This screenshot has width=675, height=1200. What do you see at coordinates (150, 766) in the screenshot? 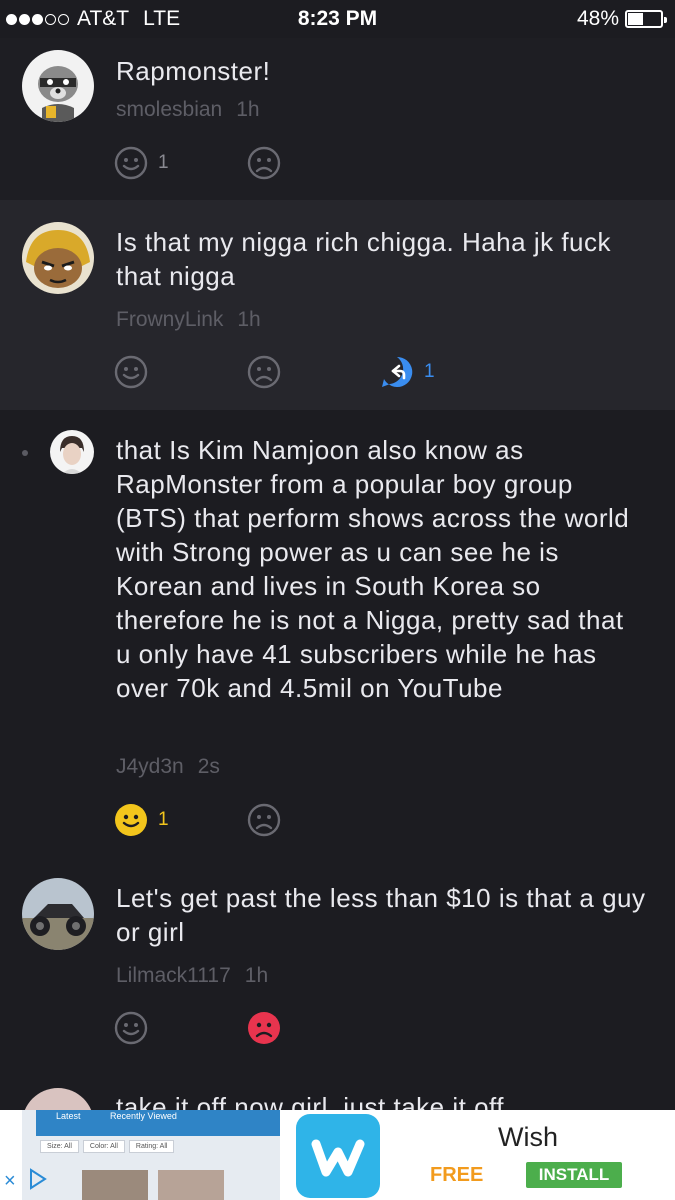
I see `comment-username: J4yd3n` at bounding box center [150, 766].